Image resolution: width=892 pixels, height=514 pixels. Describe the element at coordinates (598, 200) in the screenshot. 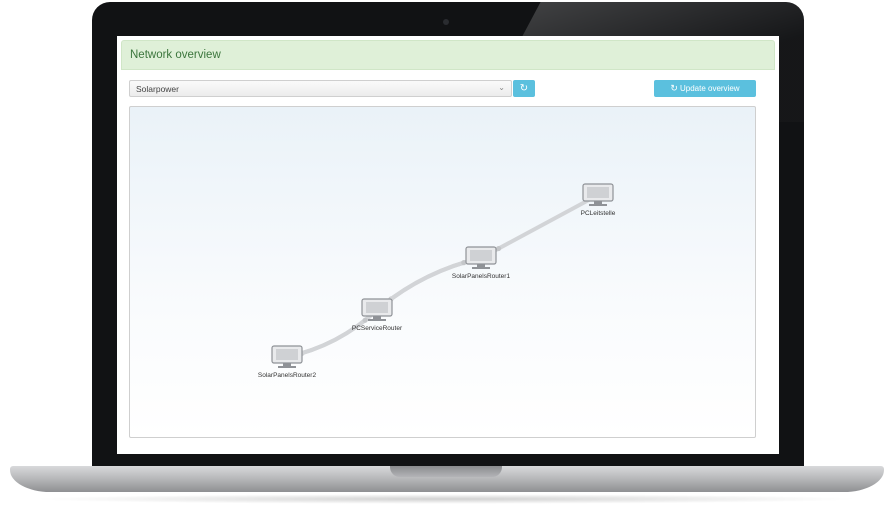

I see `network-node: PCLeitstelle` at that location.